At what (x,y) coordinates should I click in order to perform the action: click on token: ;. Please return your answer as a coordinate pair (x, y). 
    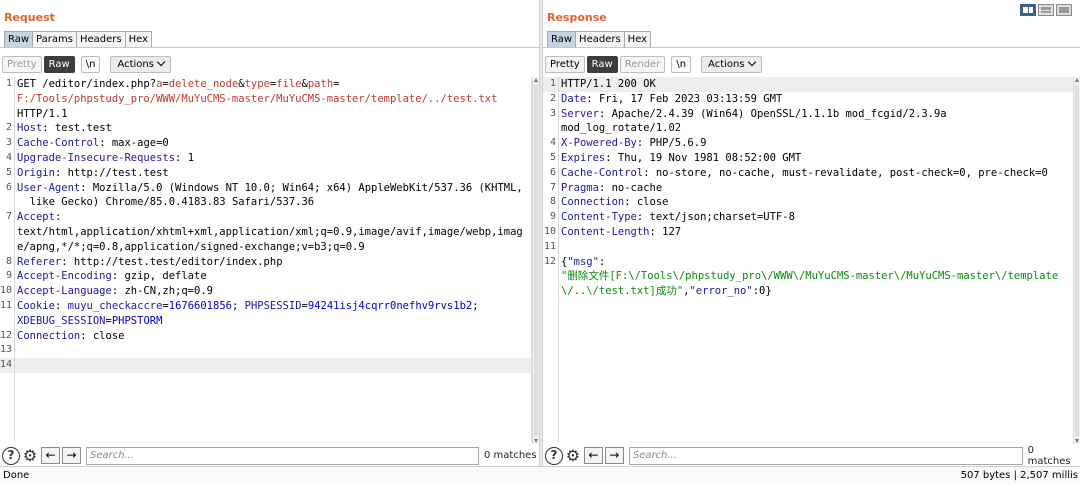
    Looking at the image, I should click on (238, 305).